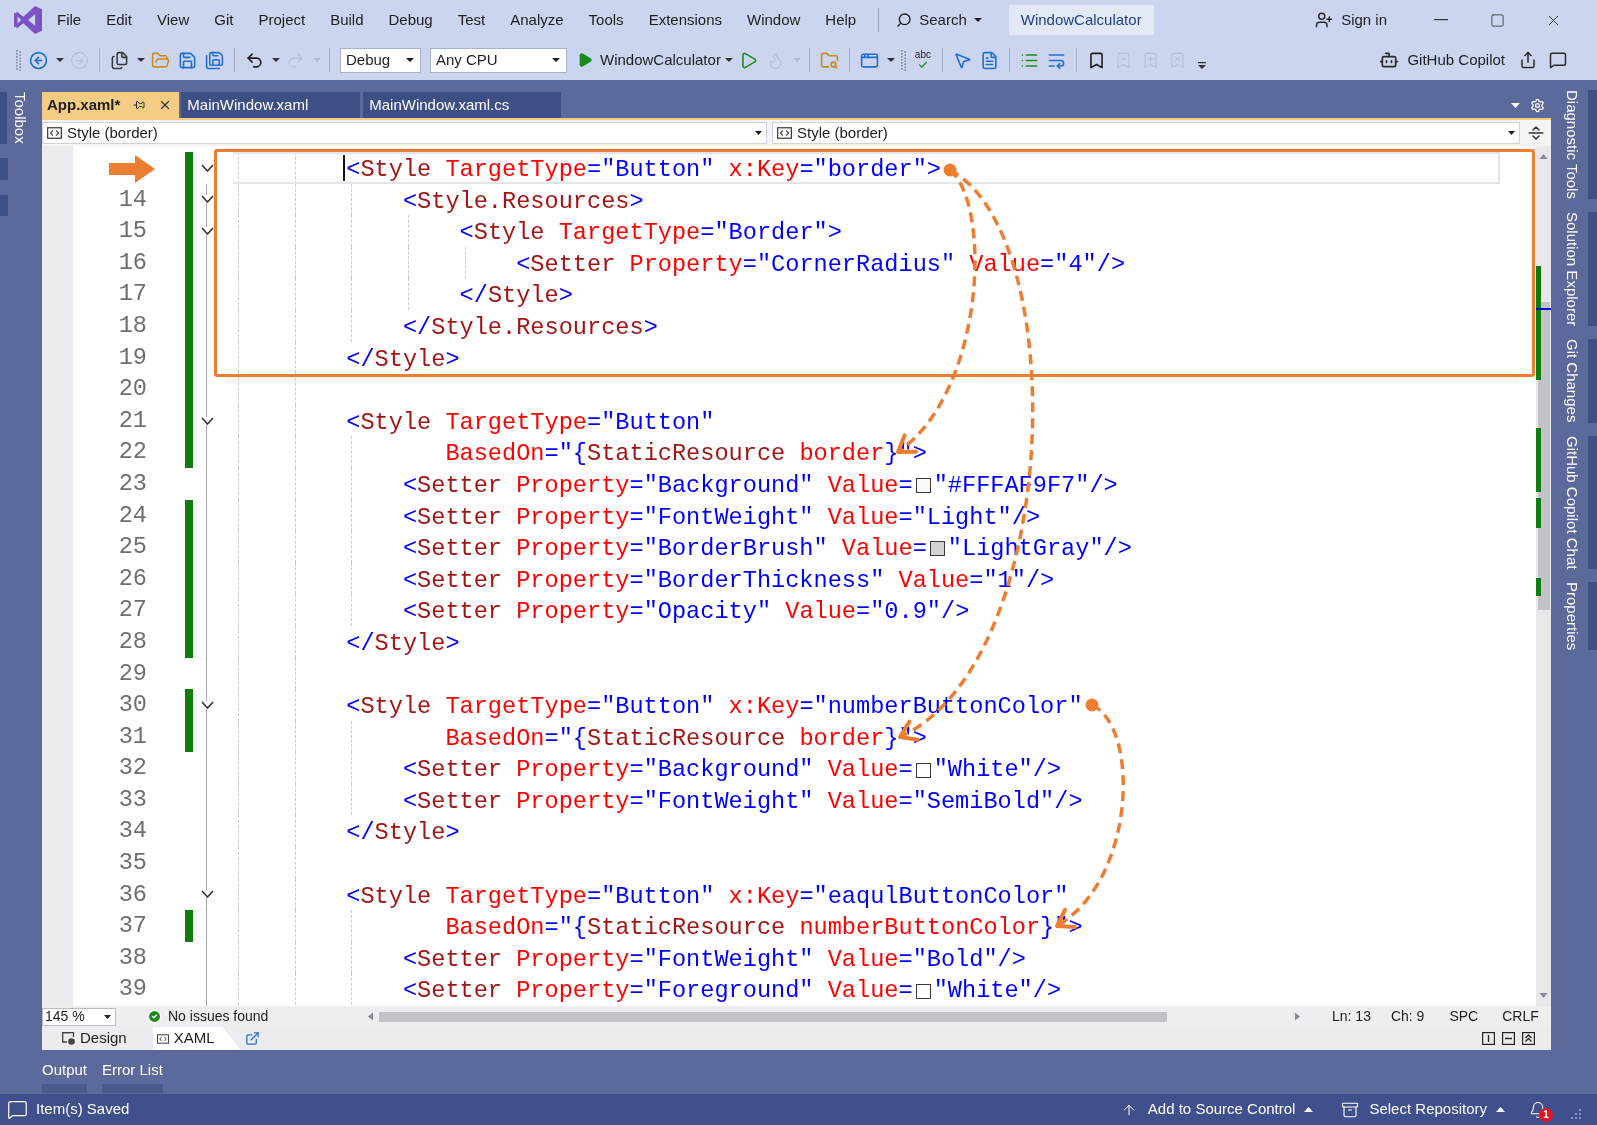  What do you see at coordinates (347, 20) in the screenshot?
I see `menu-item: Build` at bounding box center [347, 20].